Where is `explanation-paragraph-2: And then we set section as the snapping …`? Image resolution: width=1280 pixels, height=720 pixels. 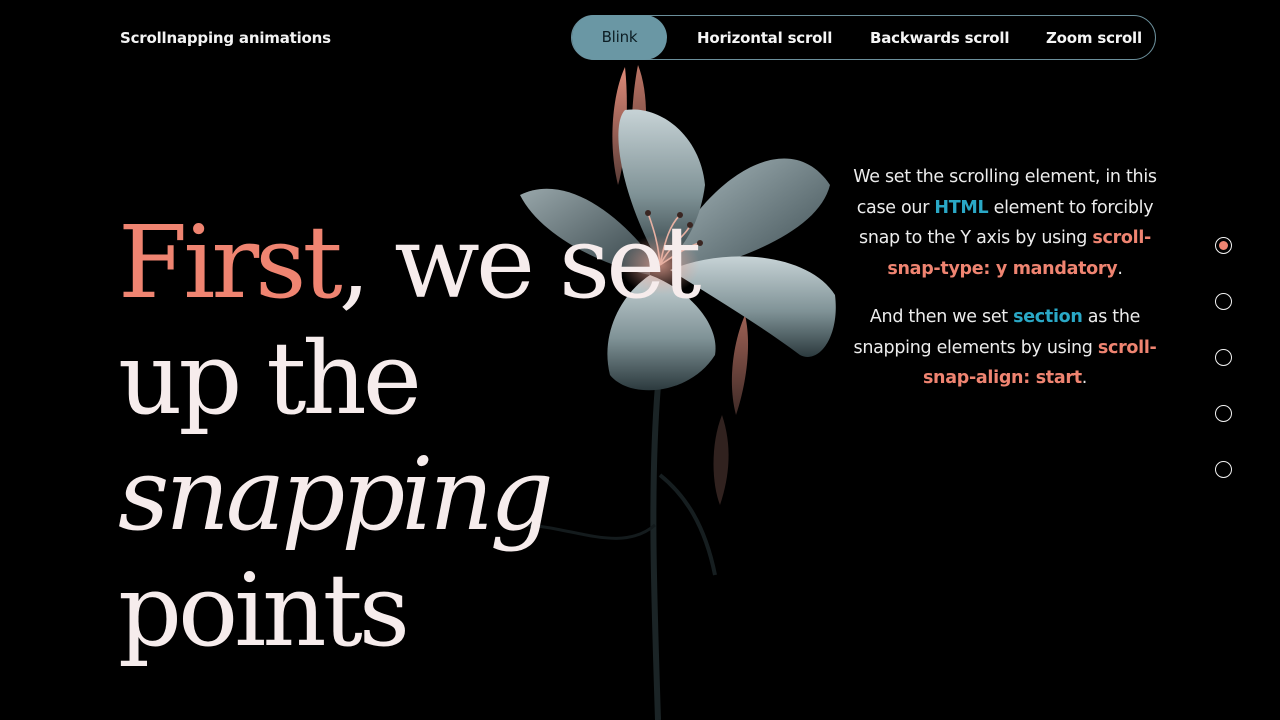
explanation-paragraph-2: And then we set section as the snapping … is located at coordinates (1005, 348).